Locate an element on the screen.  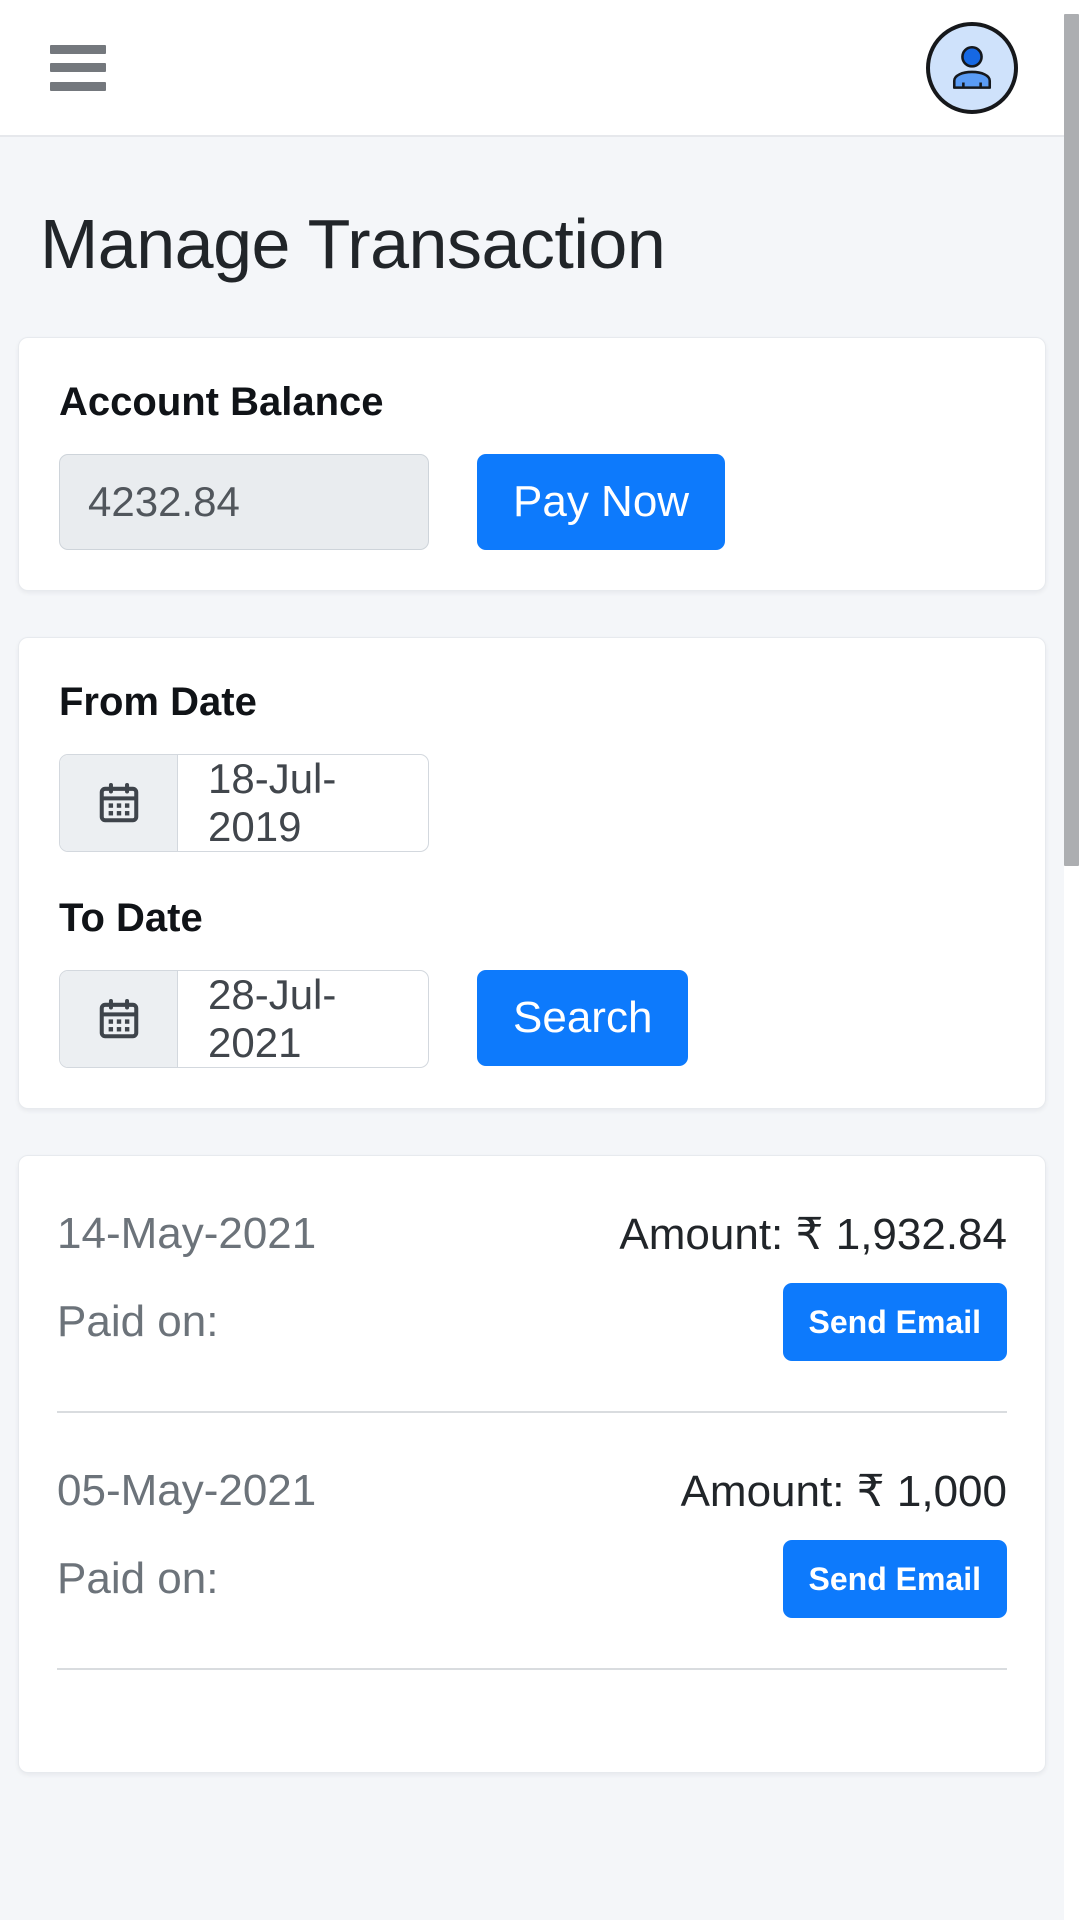
account-balance-card-body: Account Balance 4232.84 Pay Now is located at coordinates (532, 464).